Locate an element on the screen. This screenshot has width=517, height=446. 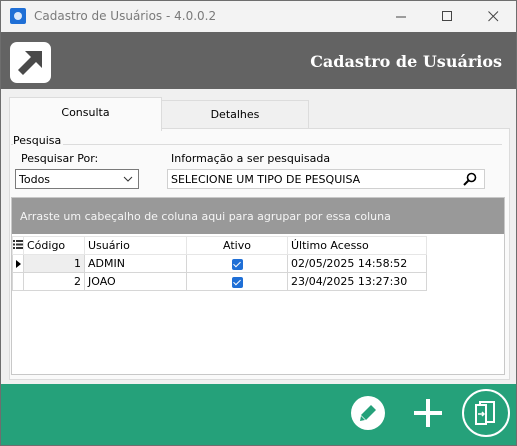
column-header-ultimo-acesso: Último Acesso is located at coordinates (357, 245).